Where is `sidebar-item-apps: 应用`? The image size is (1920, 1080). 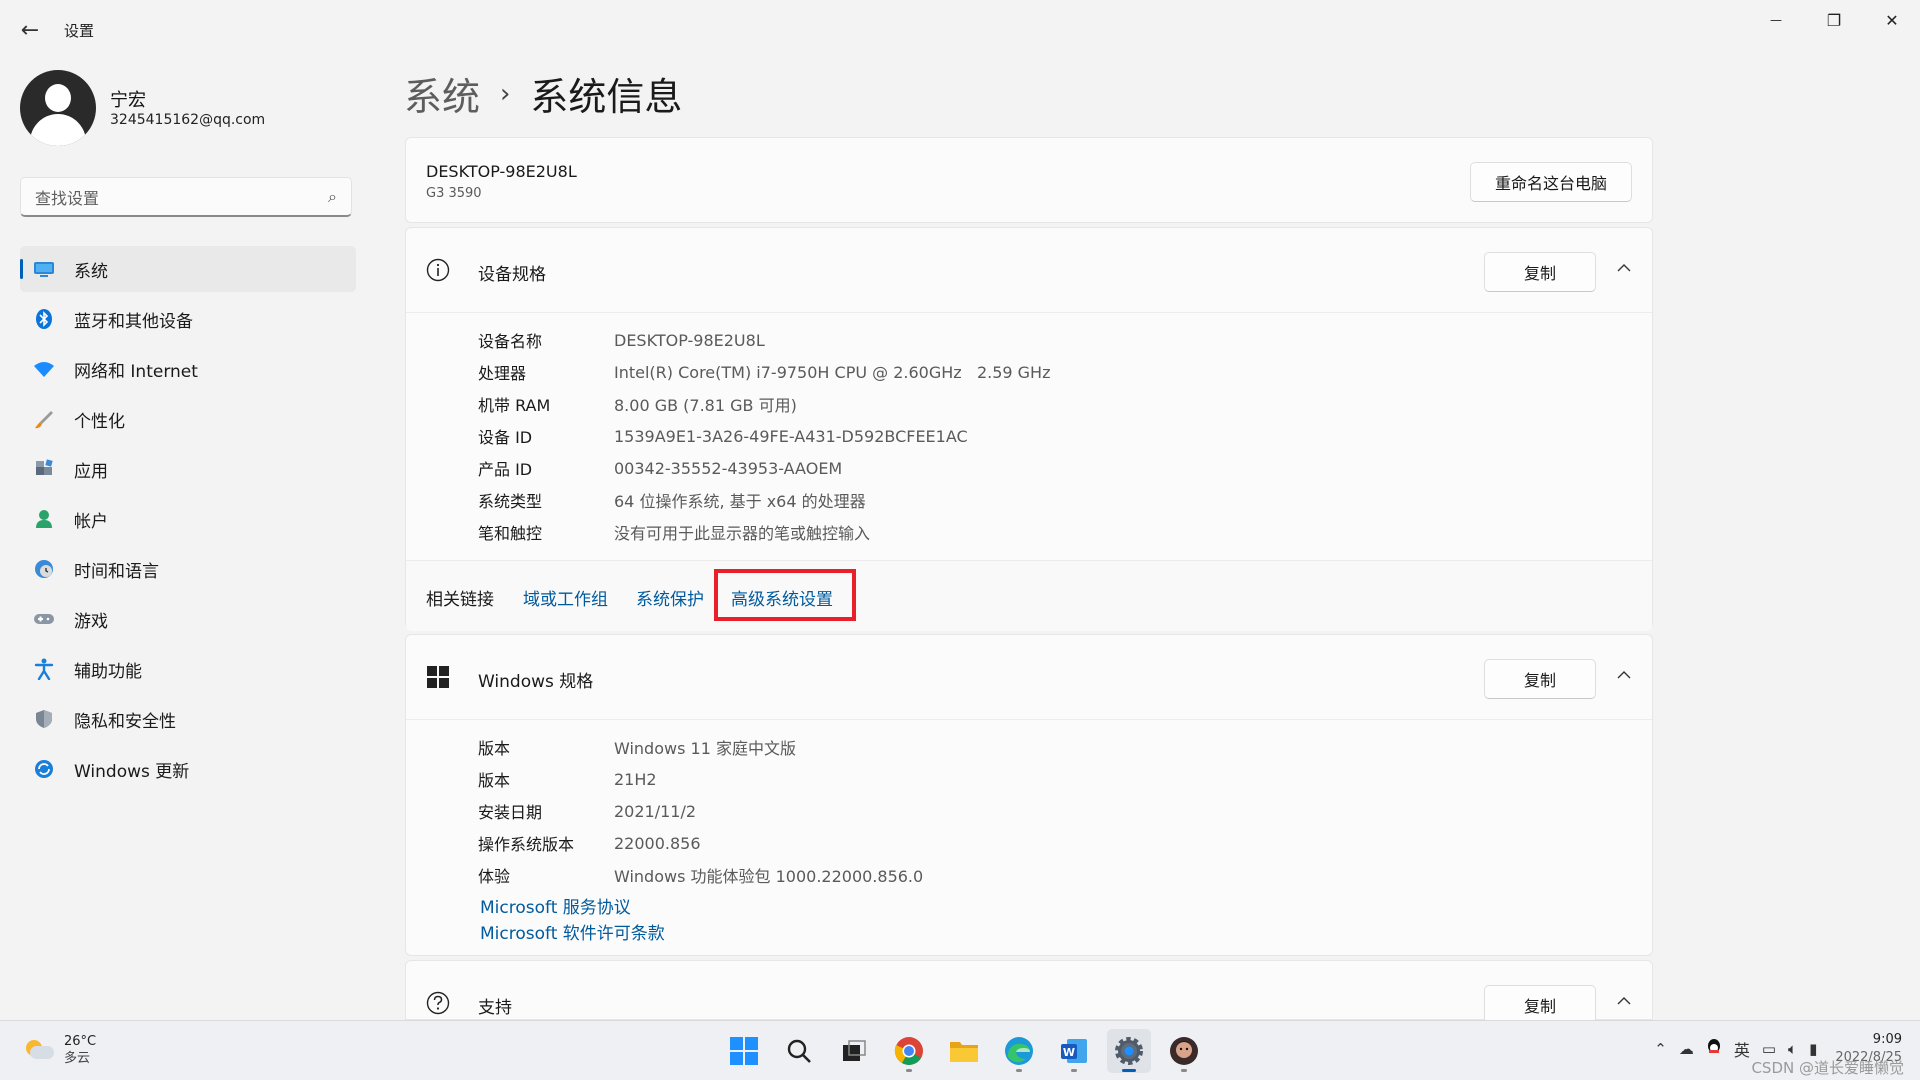 sidebar-item-apps: 应用 is located at coordinates (188, 469).